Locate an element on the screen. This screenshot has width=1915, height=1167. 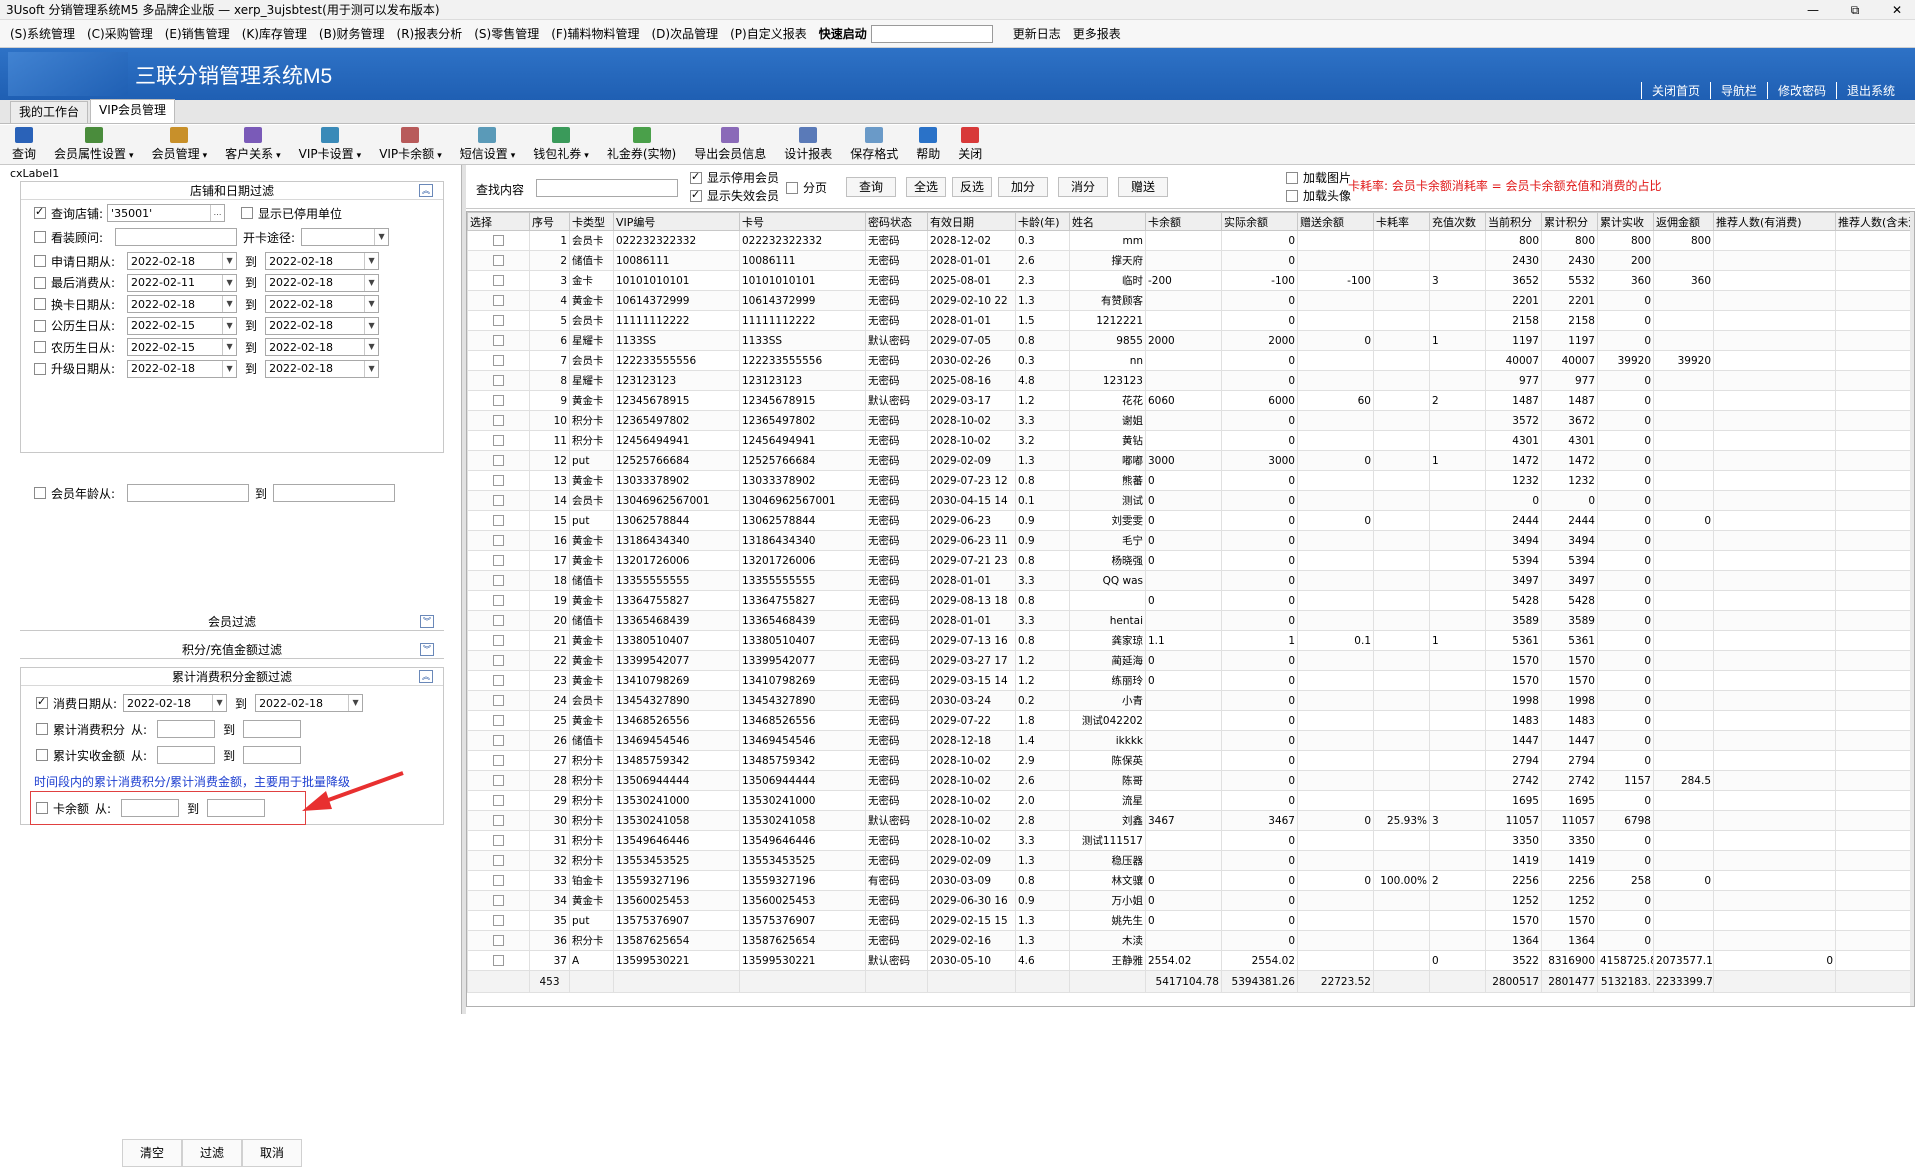
column-header: 返佣金额 is located at coordinates (1684, 222).